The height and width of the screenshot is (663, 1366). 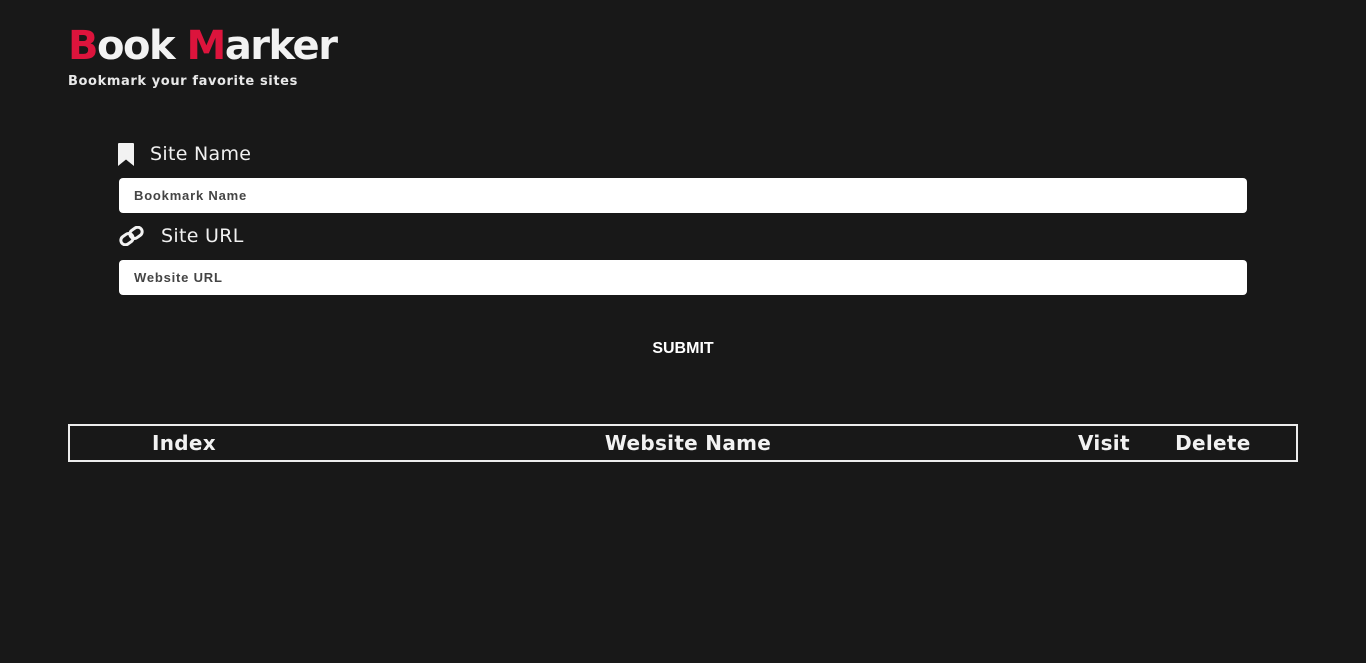 I want to click on column-header-delete: Delete, so click(x=1213, y=443).